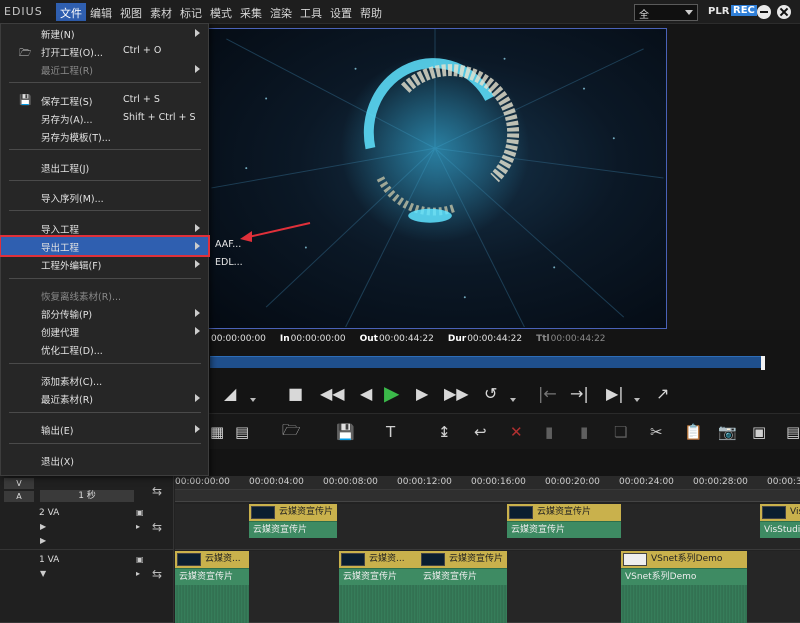  Describe the element at coordinates (217, 432) in the screenshot. I see `grid-icon: ▦` at that location.